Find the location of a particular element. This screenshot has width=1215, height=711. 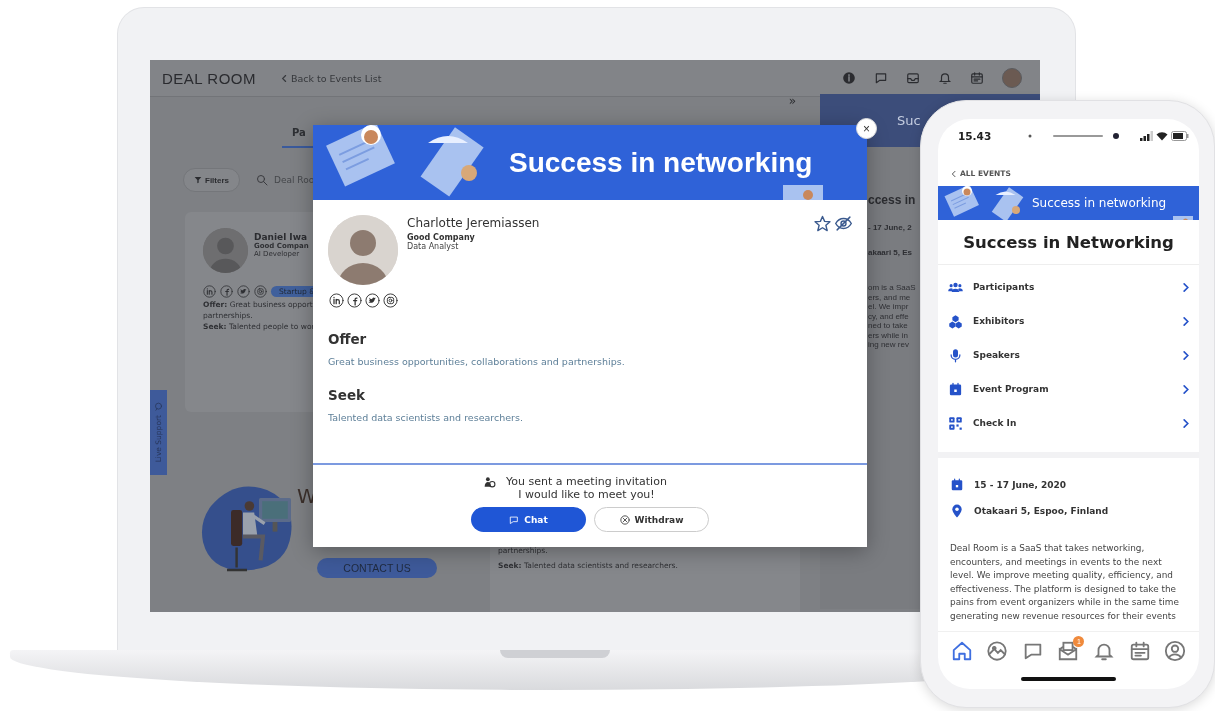

event-date: - 17 June, 2 is located at coordinates (890, 227).